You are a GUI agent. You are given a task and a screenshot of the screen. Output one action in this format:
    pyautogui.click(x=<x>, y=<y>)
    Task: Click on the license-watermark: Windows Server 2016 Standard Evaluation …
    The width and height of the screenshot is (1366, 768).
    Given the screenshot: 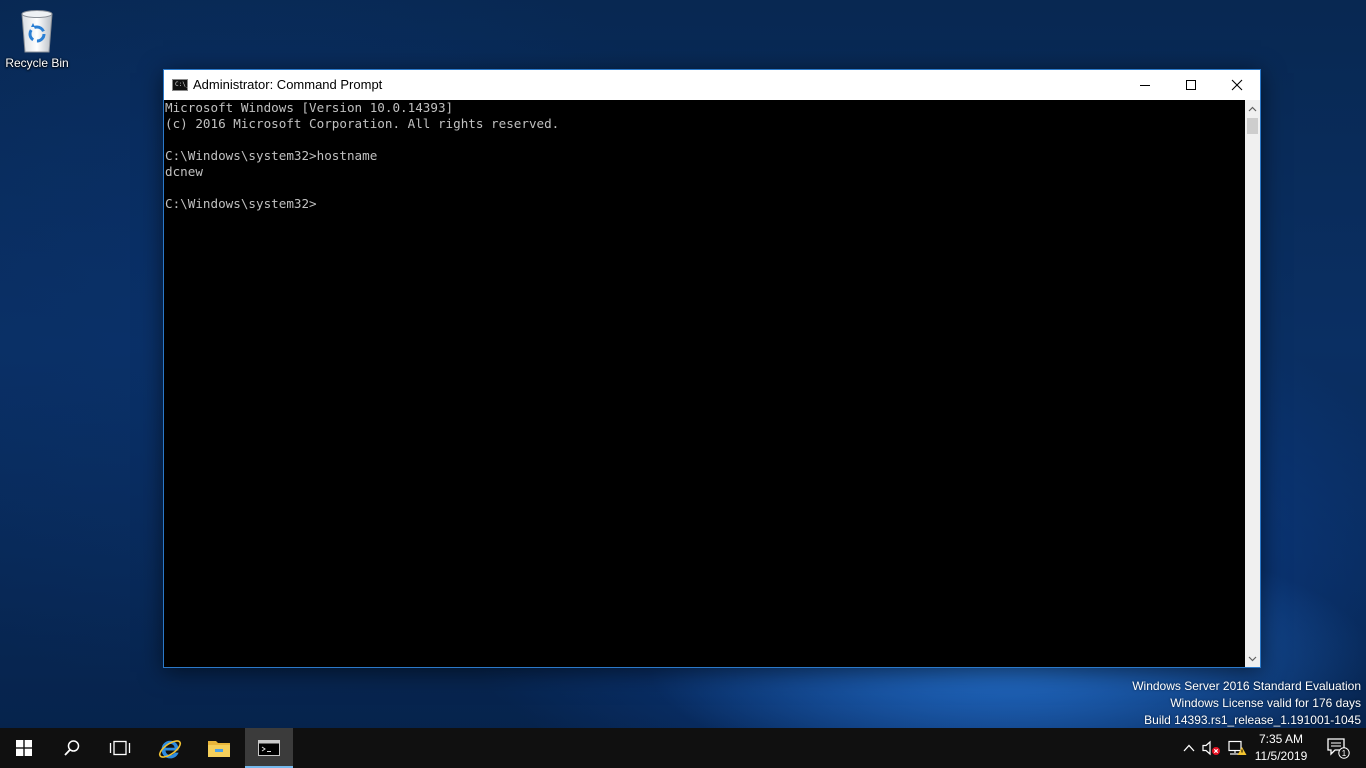 What is the action you would take?
    pyautogui.click(x=1246, y=703)
    